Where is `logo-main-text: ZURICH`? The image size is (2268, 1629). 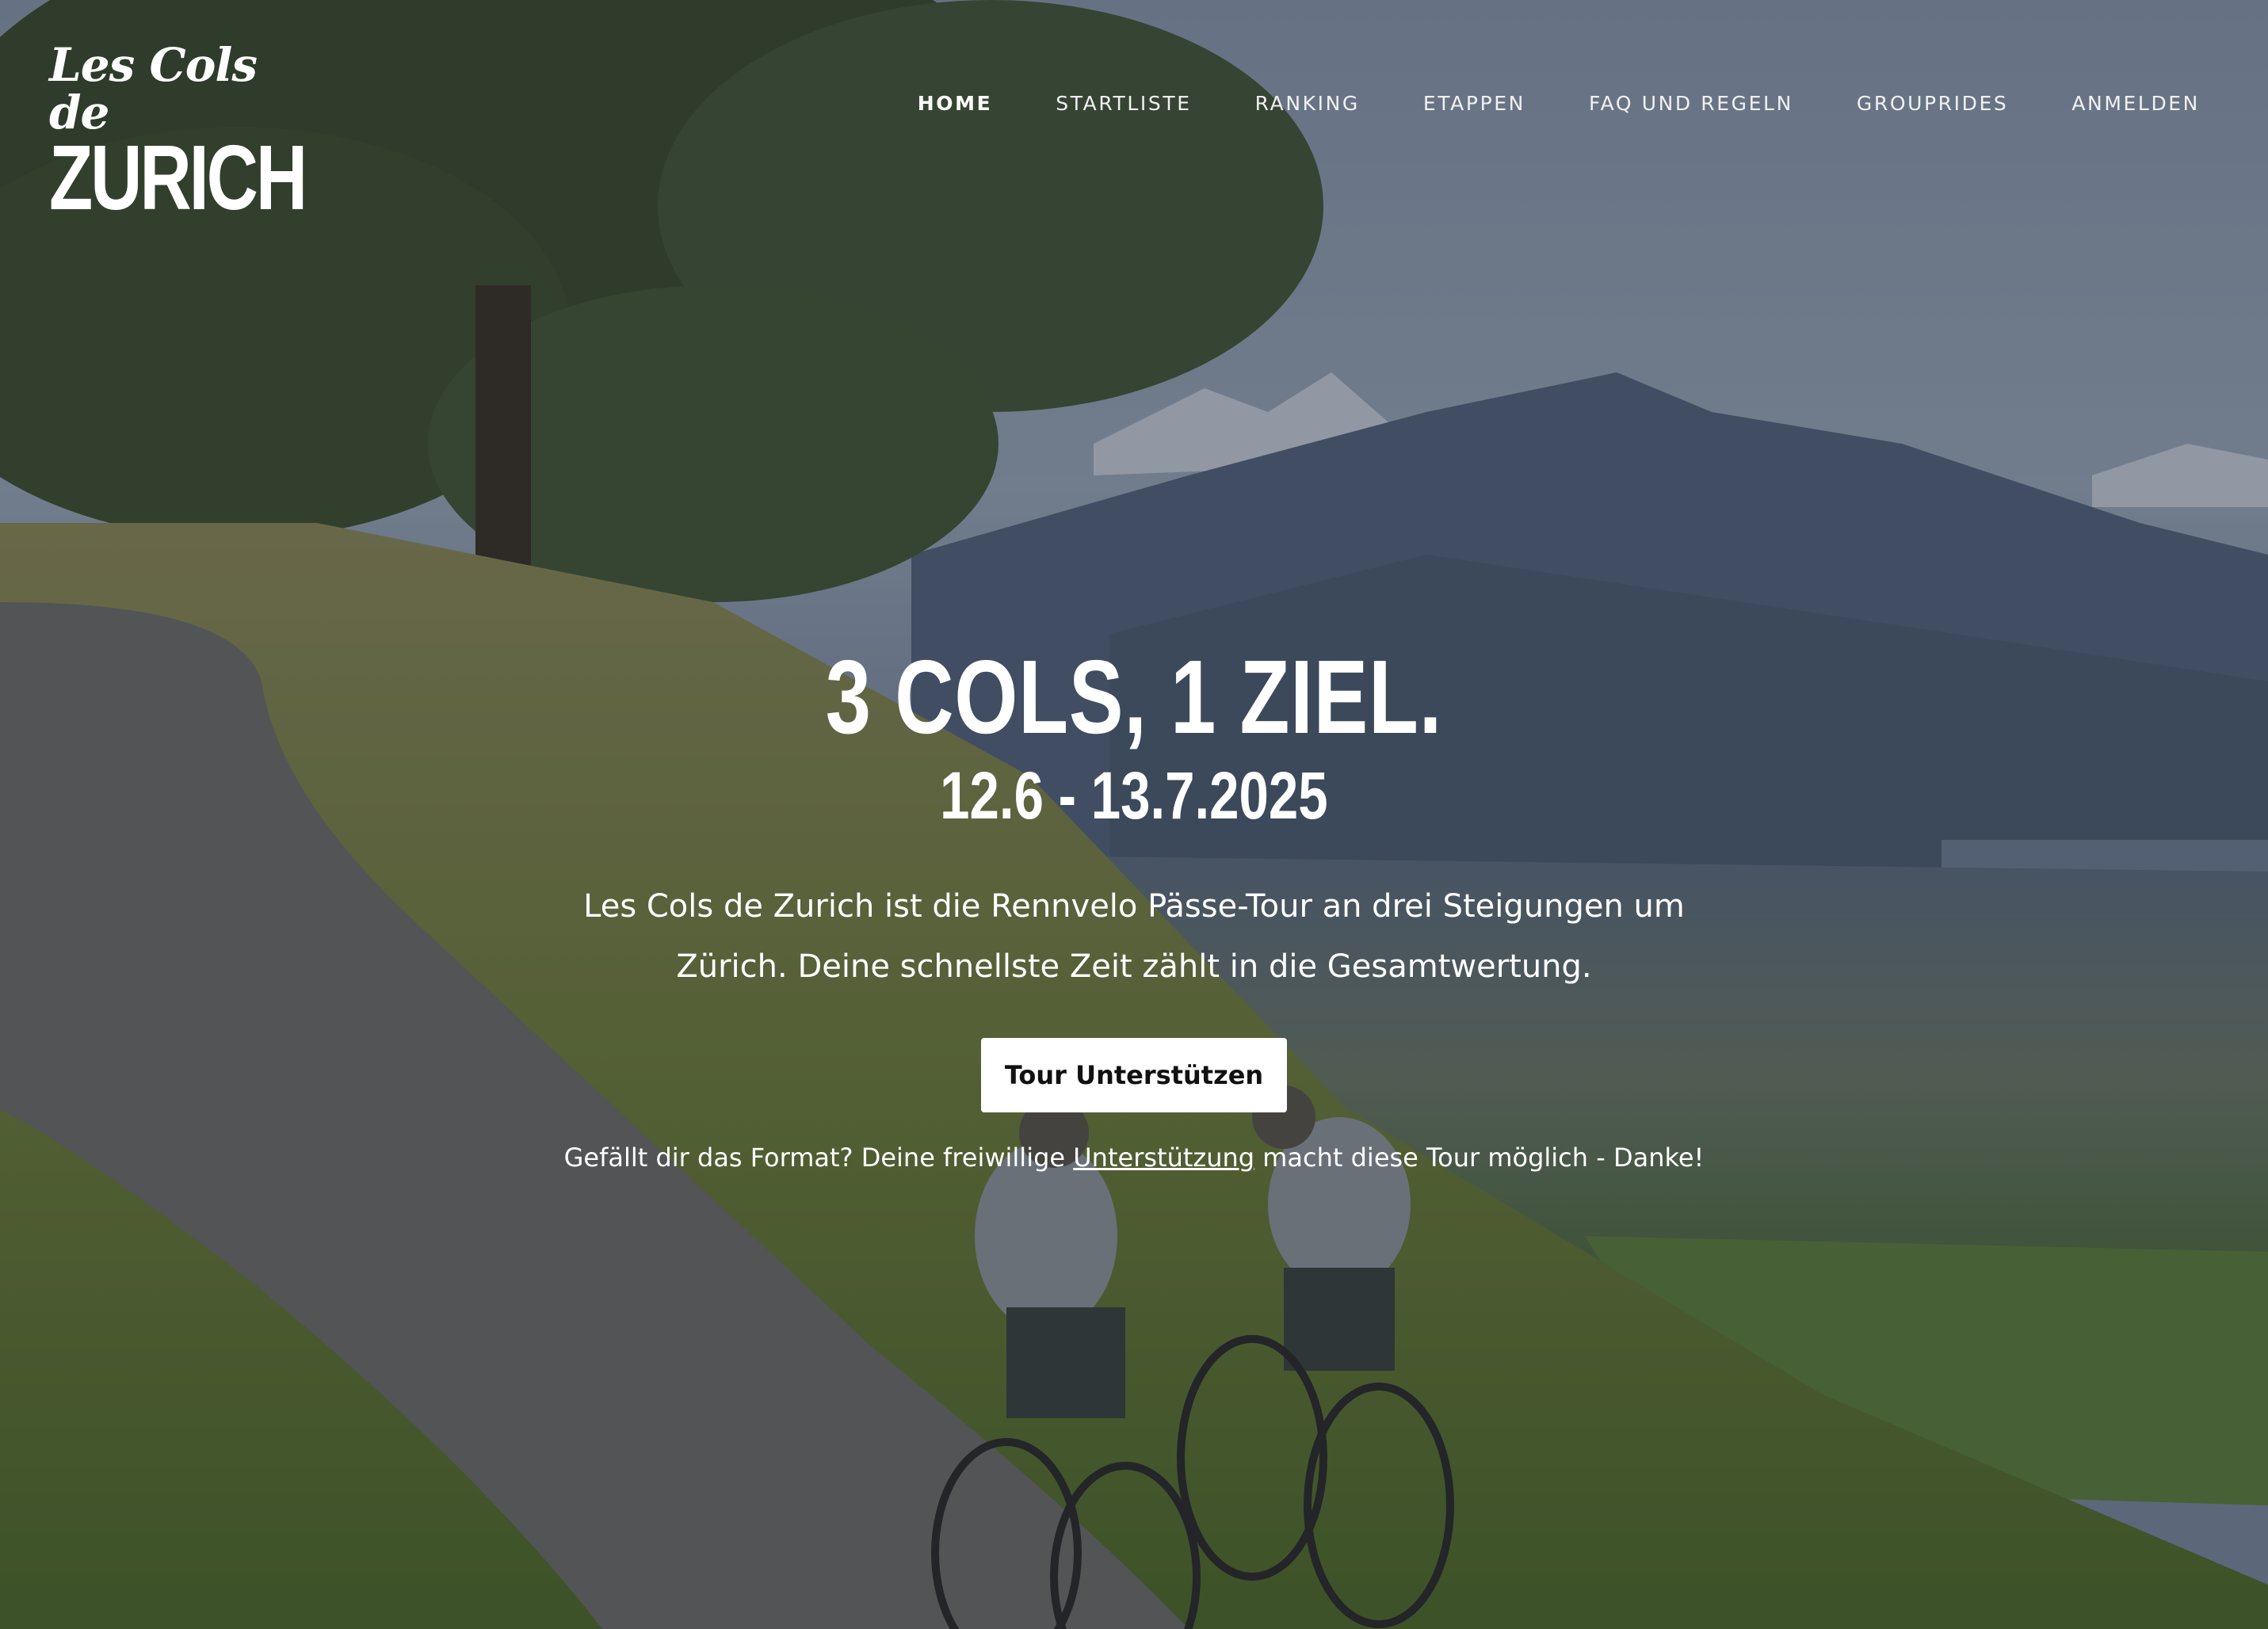
logo-main-text: ZURICH is located at coordinates (178, 177).